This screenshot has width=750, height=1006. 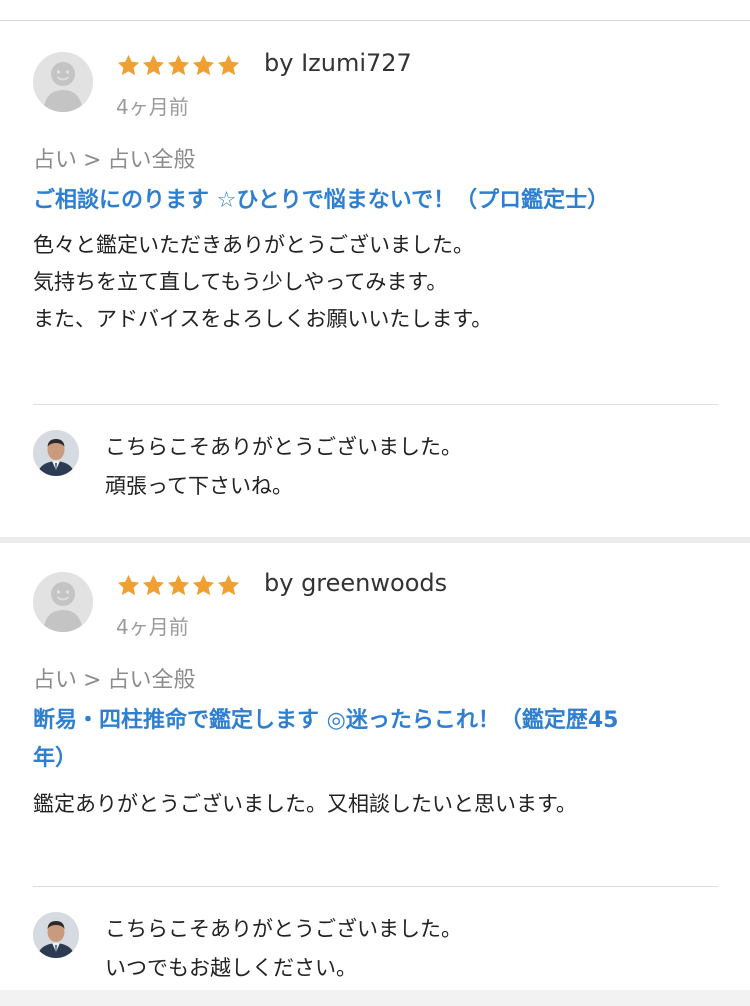 What do you see at coordinates (375, 10) in the screenshot?
I see `top-strip` at bounding box center [375, 10].